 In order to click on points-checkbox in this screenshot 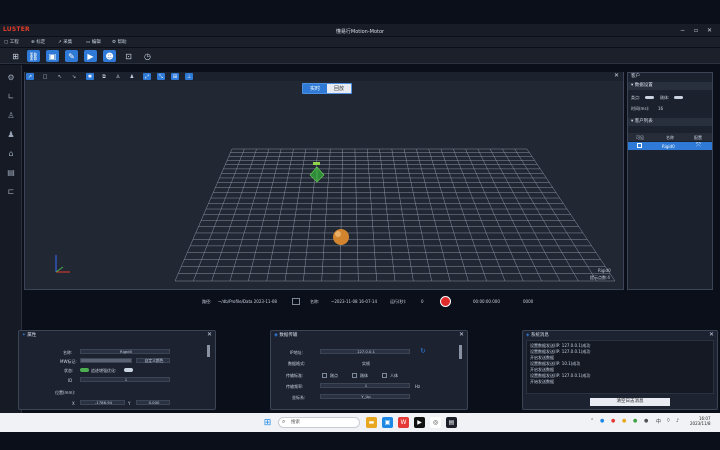, I will do `click(324, 375)`.